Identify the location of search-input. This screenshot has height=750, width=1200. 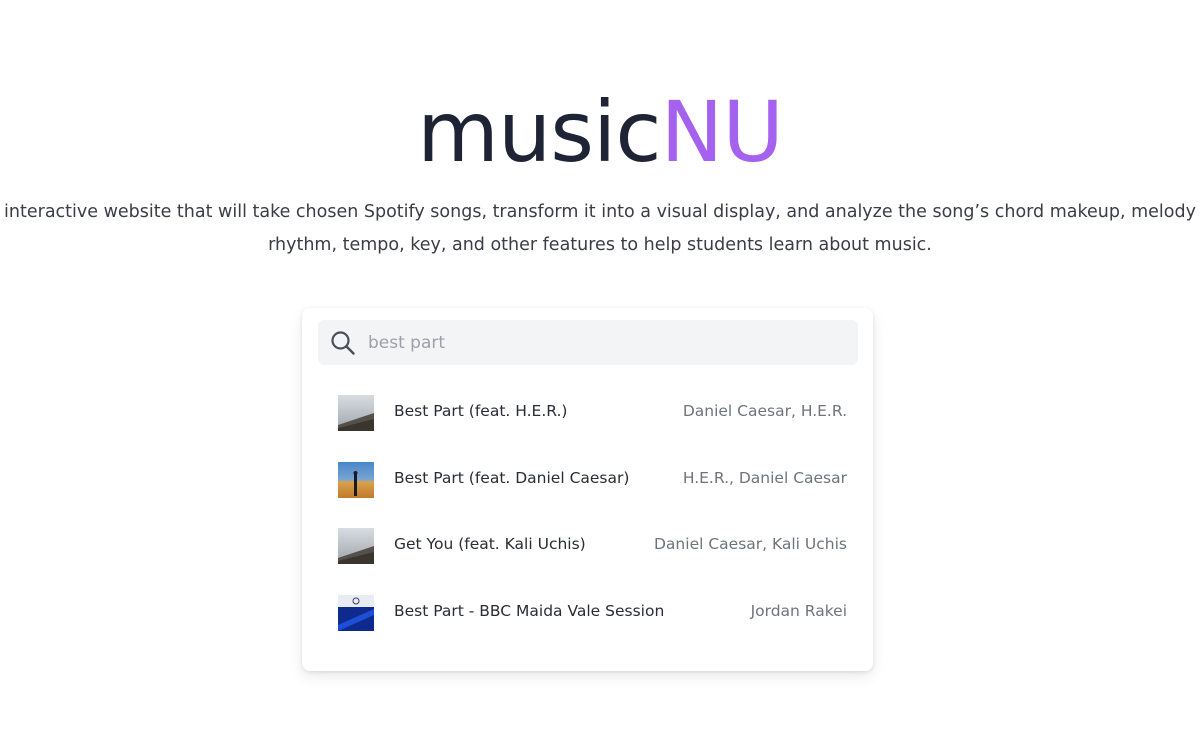
(608, 342).